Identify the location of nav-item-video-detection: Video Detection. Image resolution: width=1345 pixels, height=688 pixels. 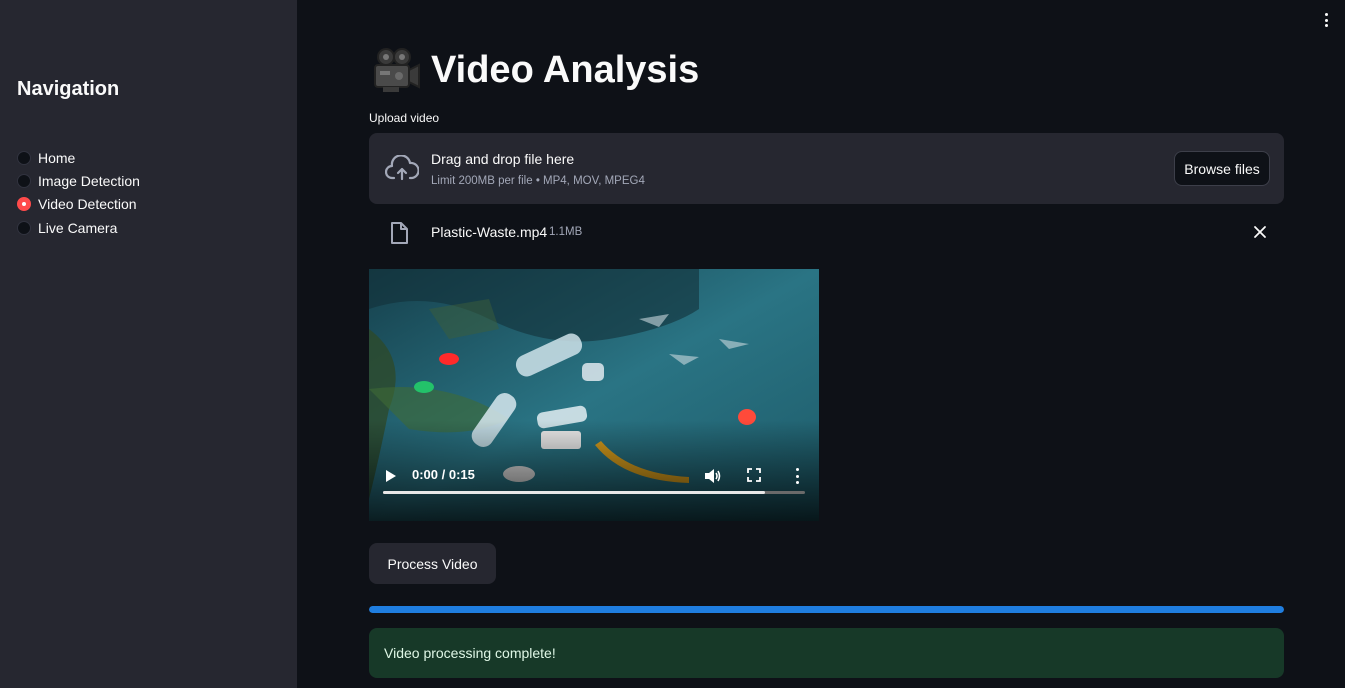
(78, 204).